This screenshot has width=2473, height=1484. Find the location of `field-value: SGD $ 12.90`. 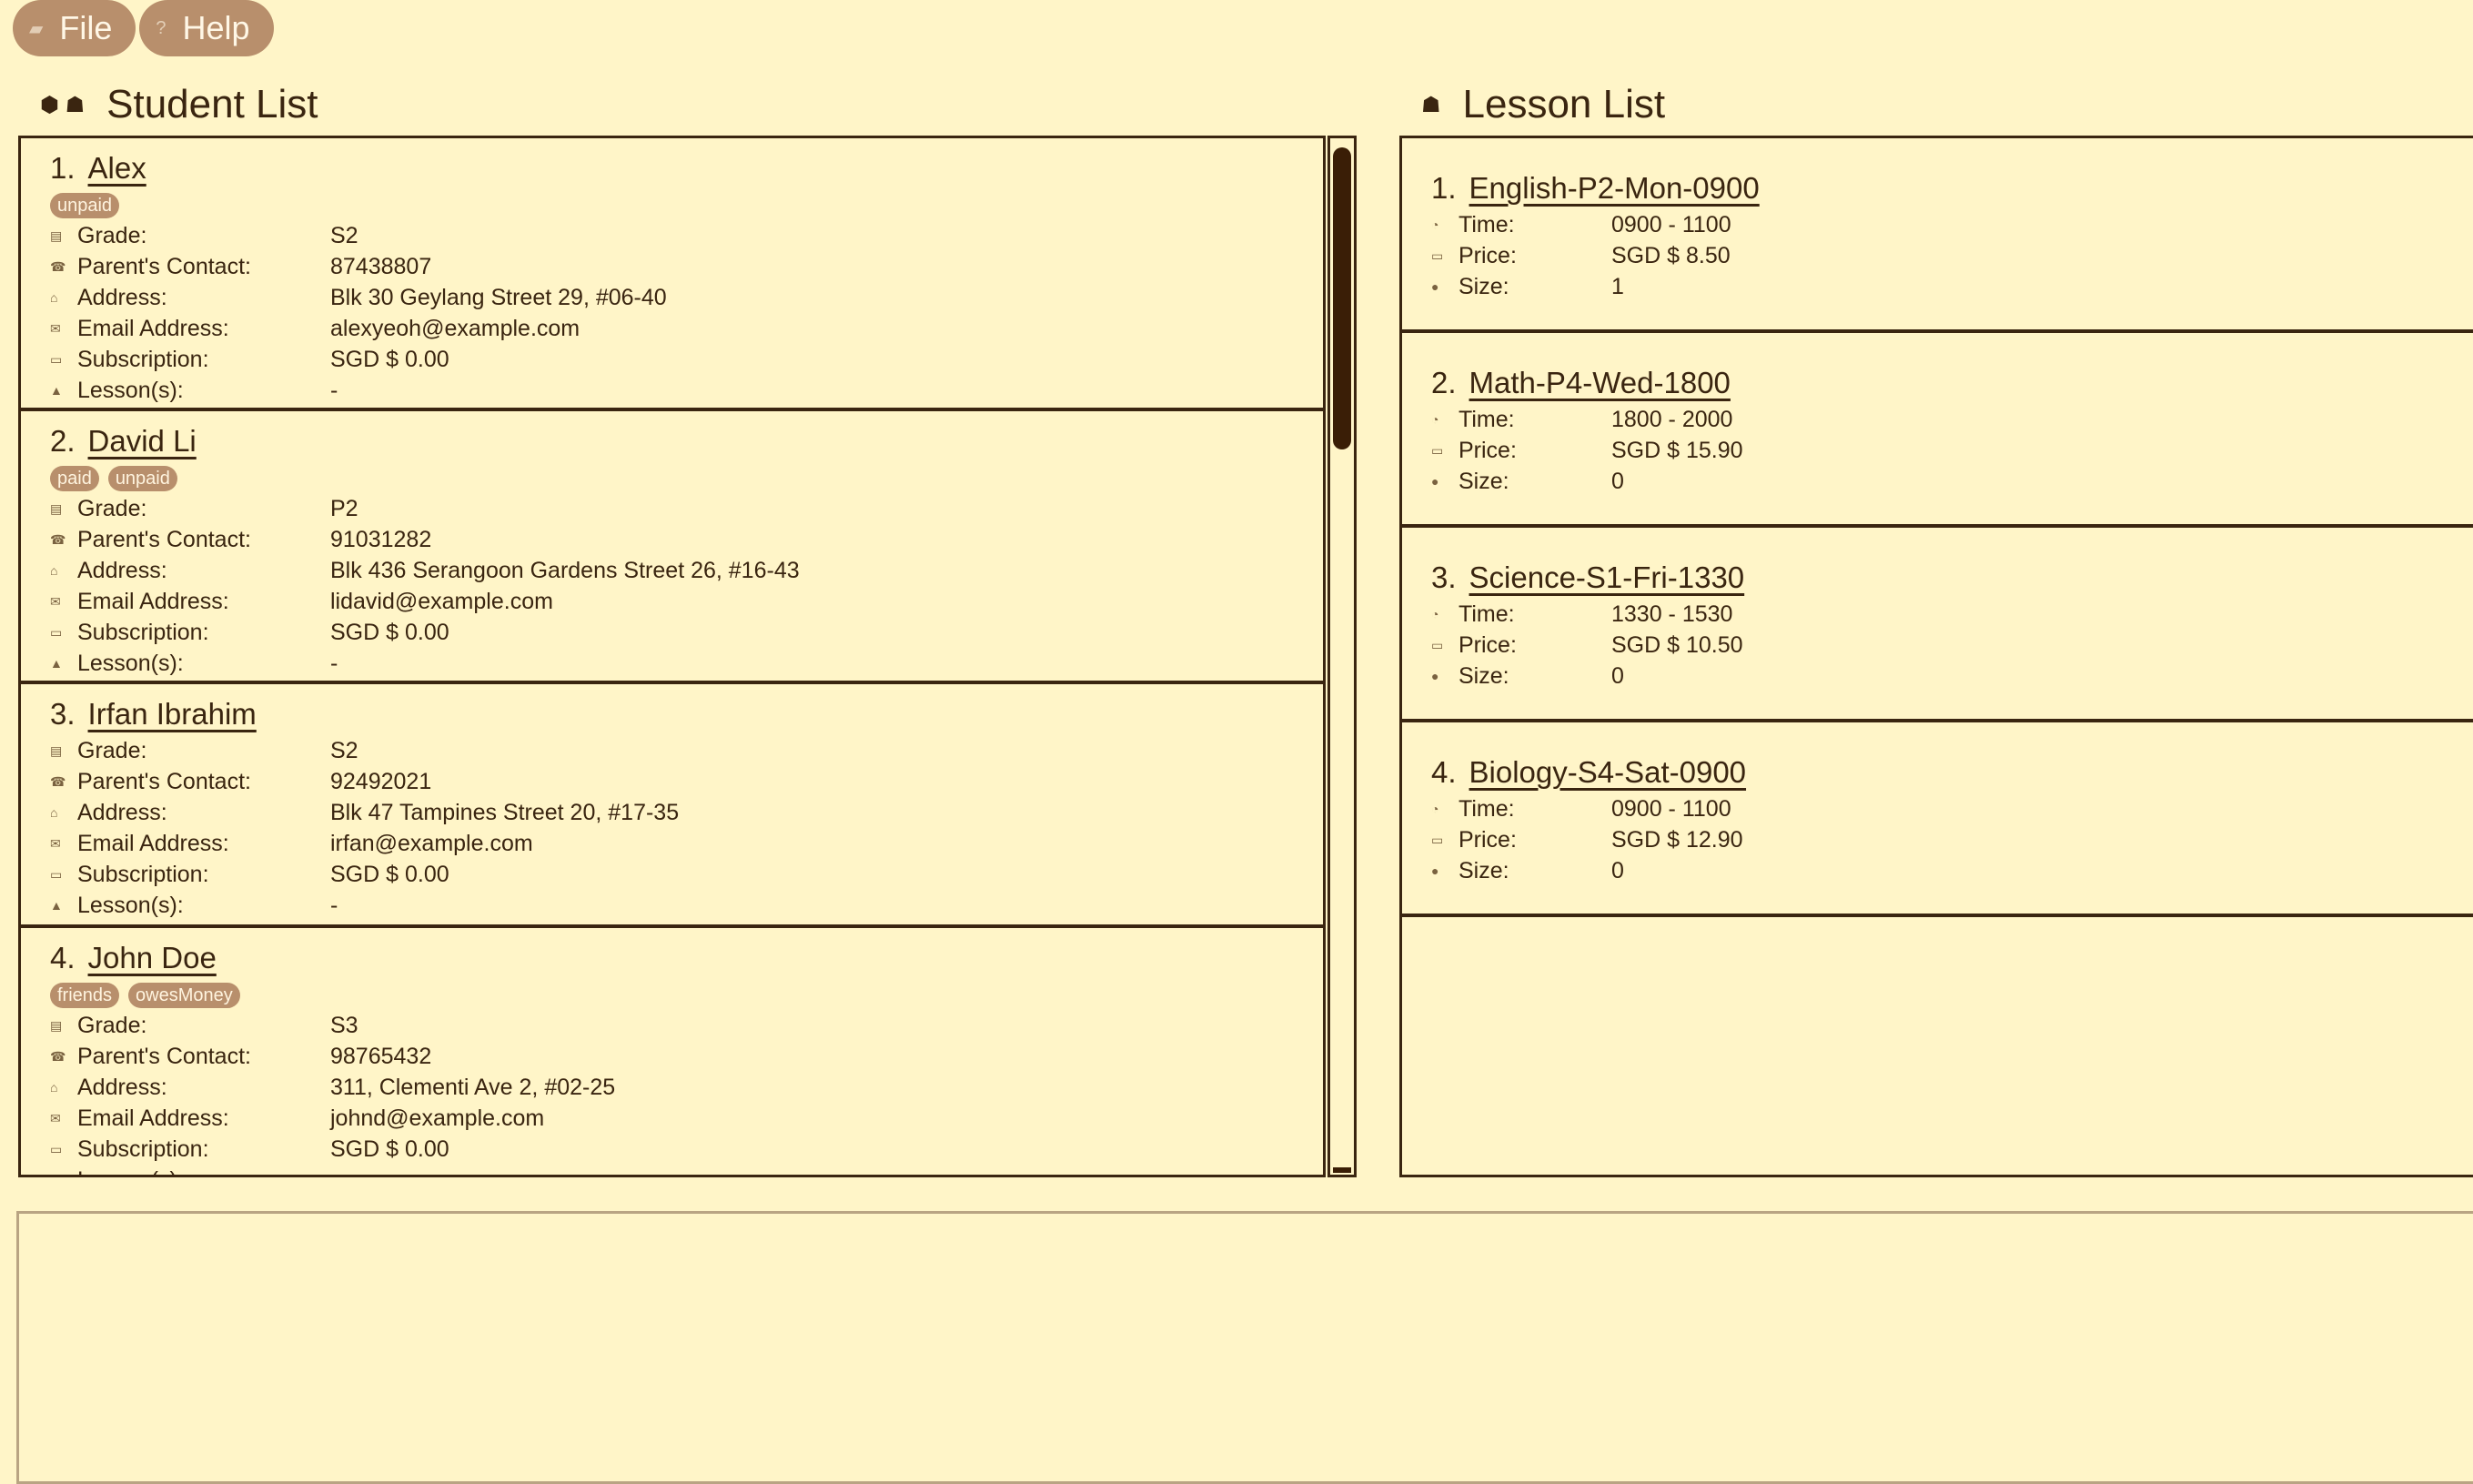

field-value: SGD $ 12.90 is located at coordinates (1677, 839).